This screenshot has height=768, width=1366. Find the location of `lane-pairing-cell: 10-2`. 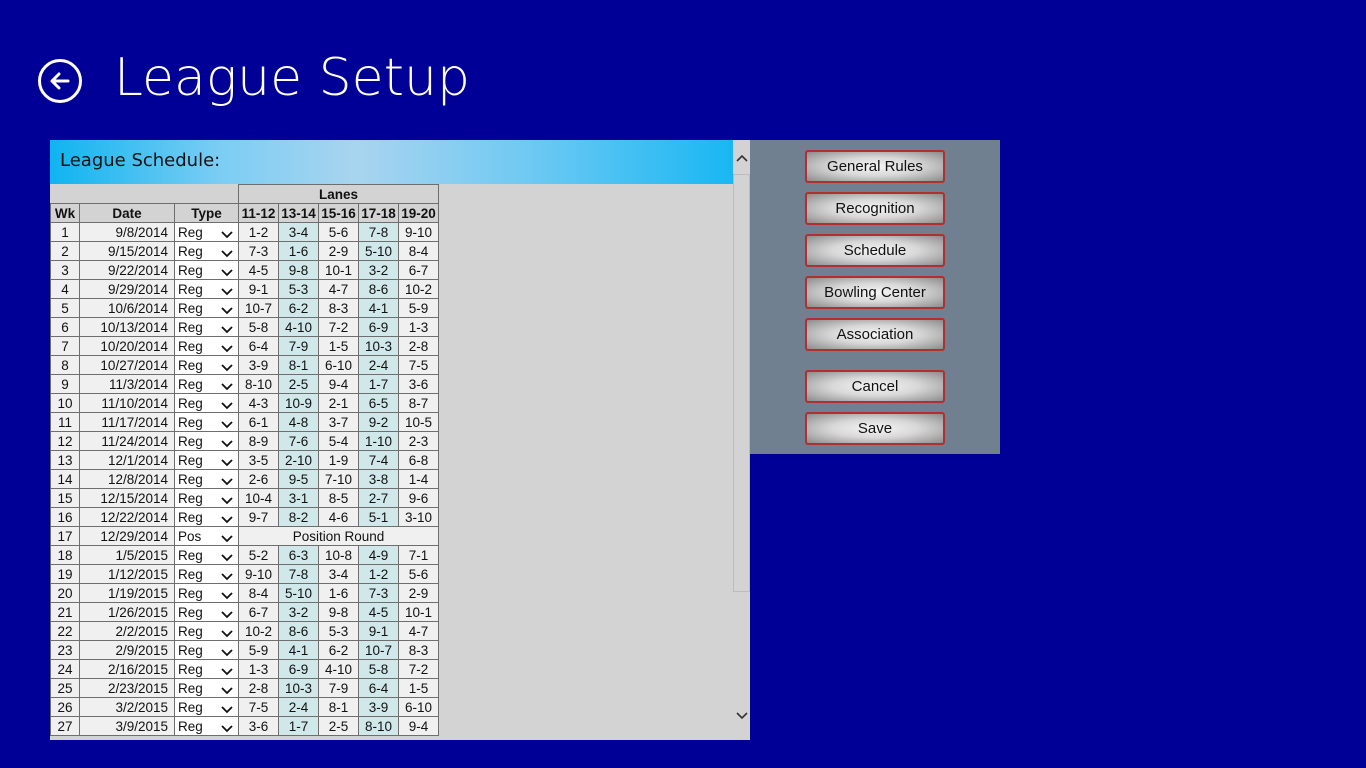

lane-pairing-cell: 10-2 is located at coordinates (418, 289).